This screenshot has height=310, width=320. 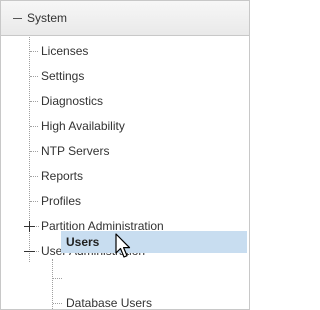 I want to click on tree-item-ntp-servers: NTP Servers, so click(x=75, y=151).